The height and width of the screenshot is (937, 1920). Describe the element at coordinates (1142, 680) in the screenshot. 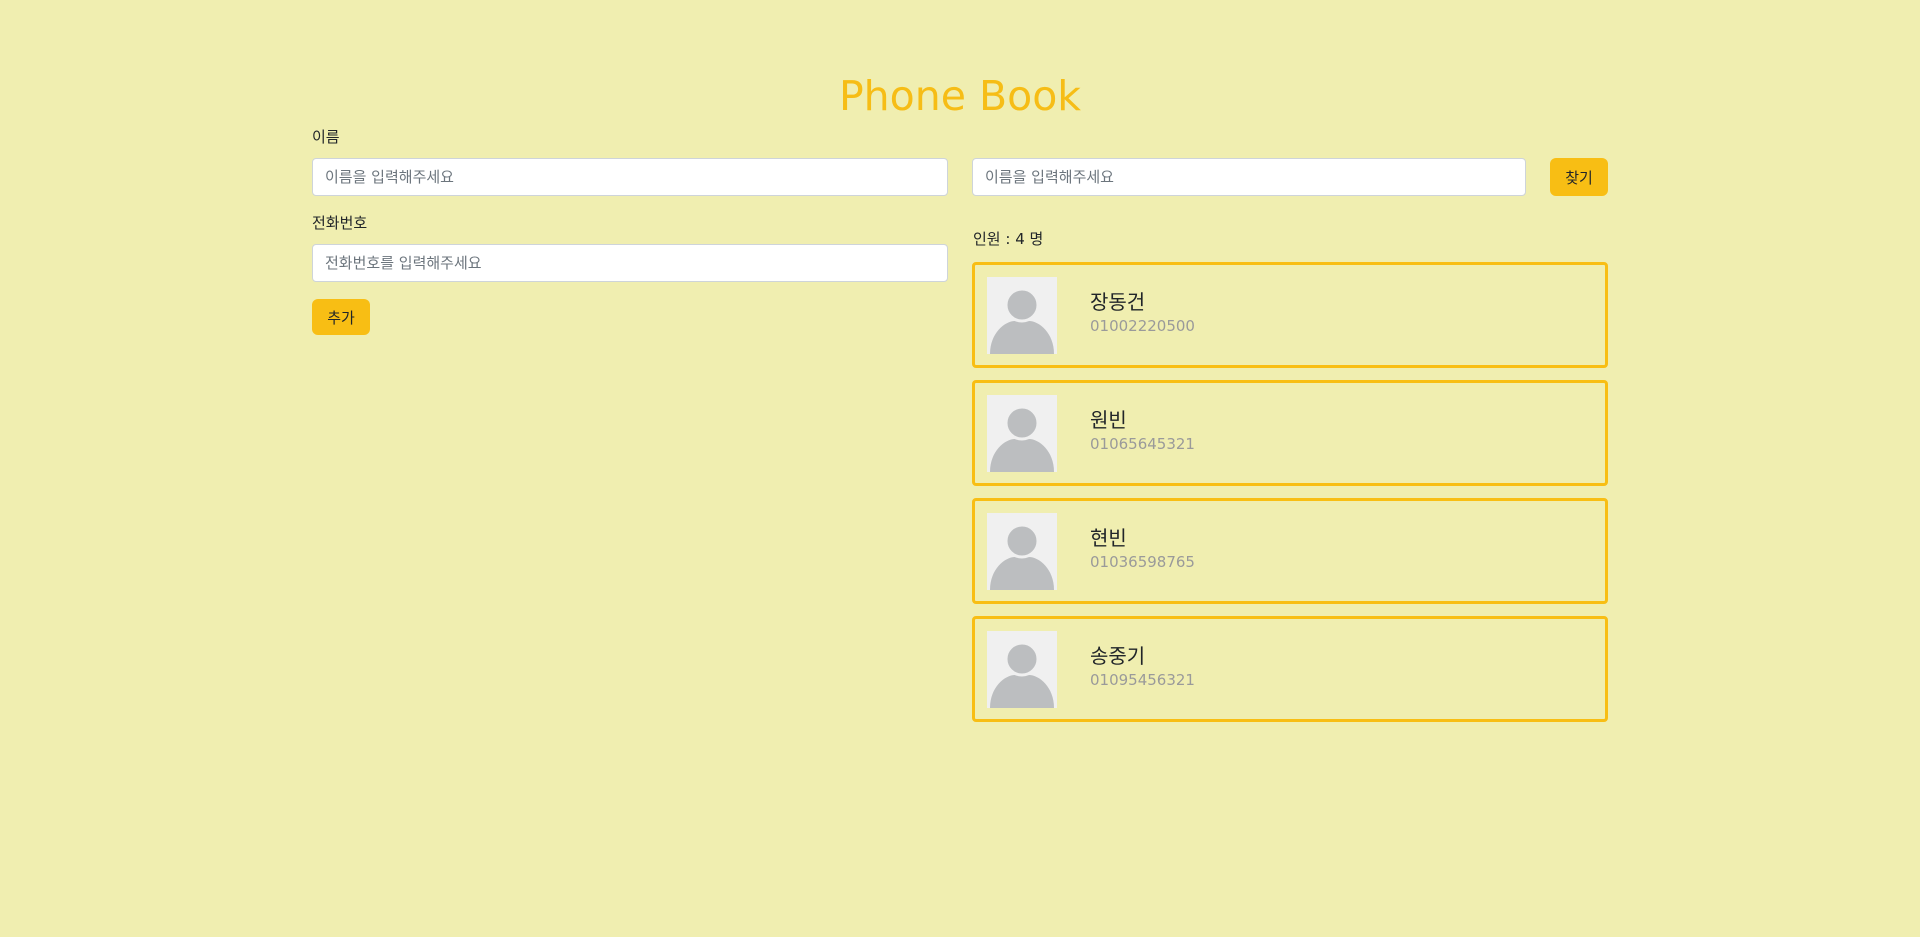

I see `contact-phone: 01095456321` at that location.